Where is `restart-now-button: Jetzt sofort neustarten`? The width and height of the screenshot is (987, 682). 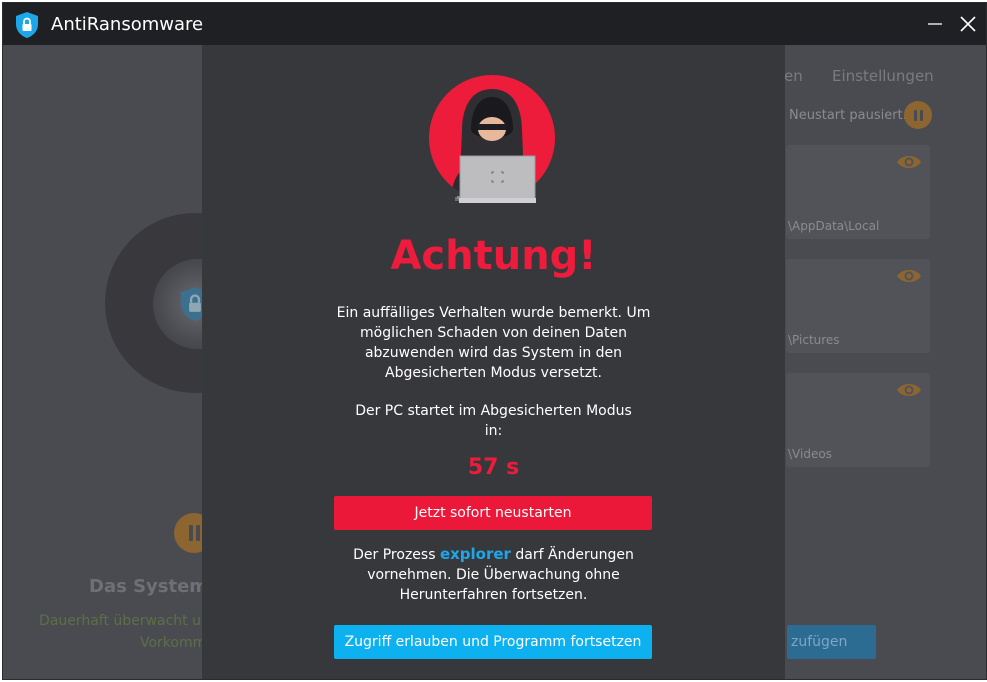 restart-now-button: Jetzt sofort neustarten is located at coordinates (493, 513).